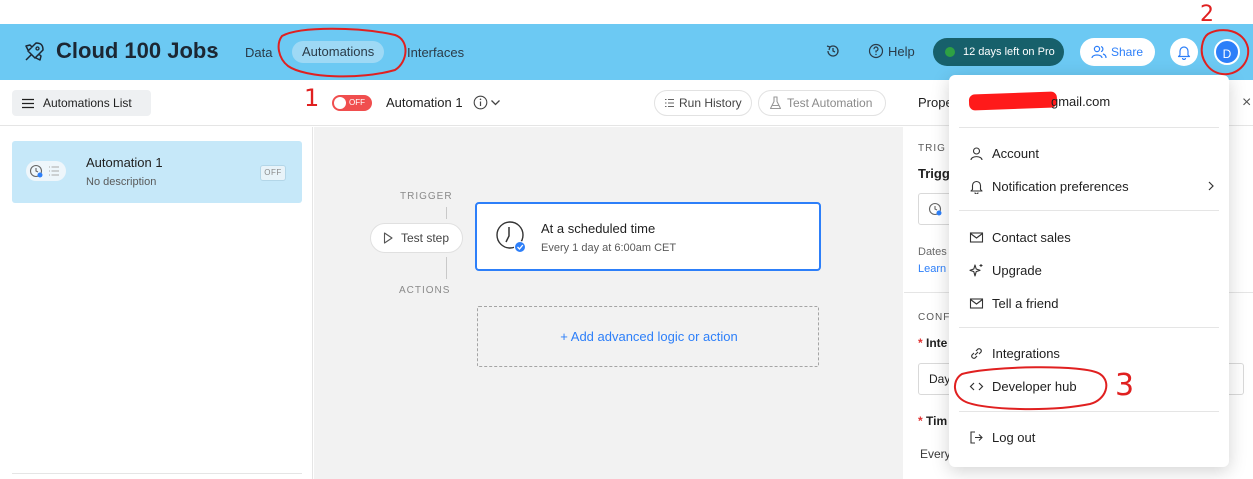  I want to click on help-icon, so click(876, 51).